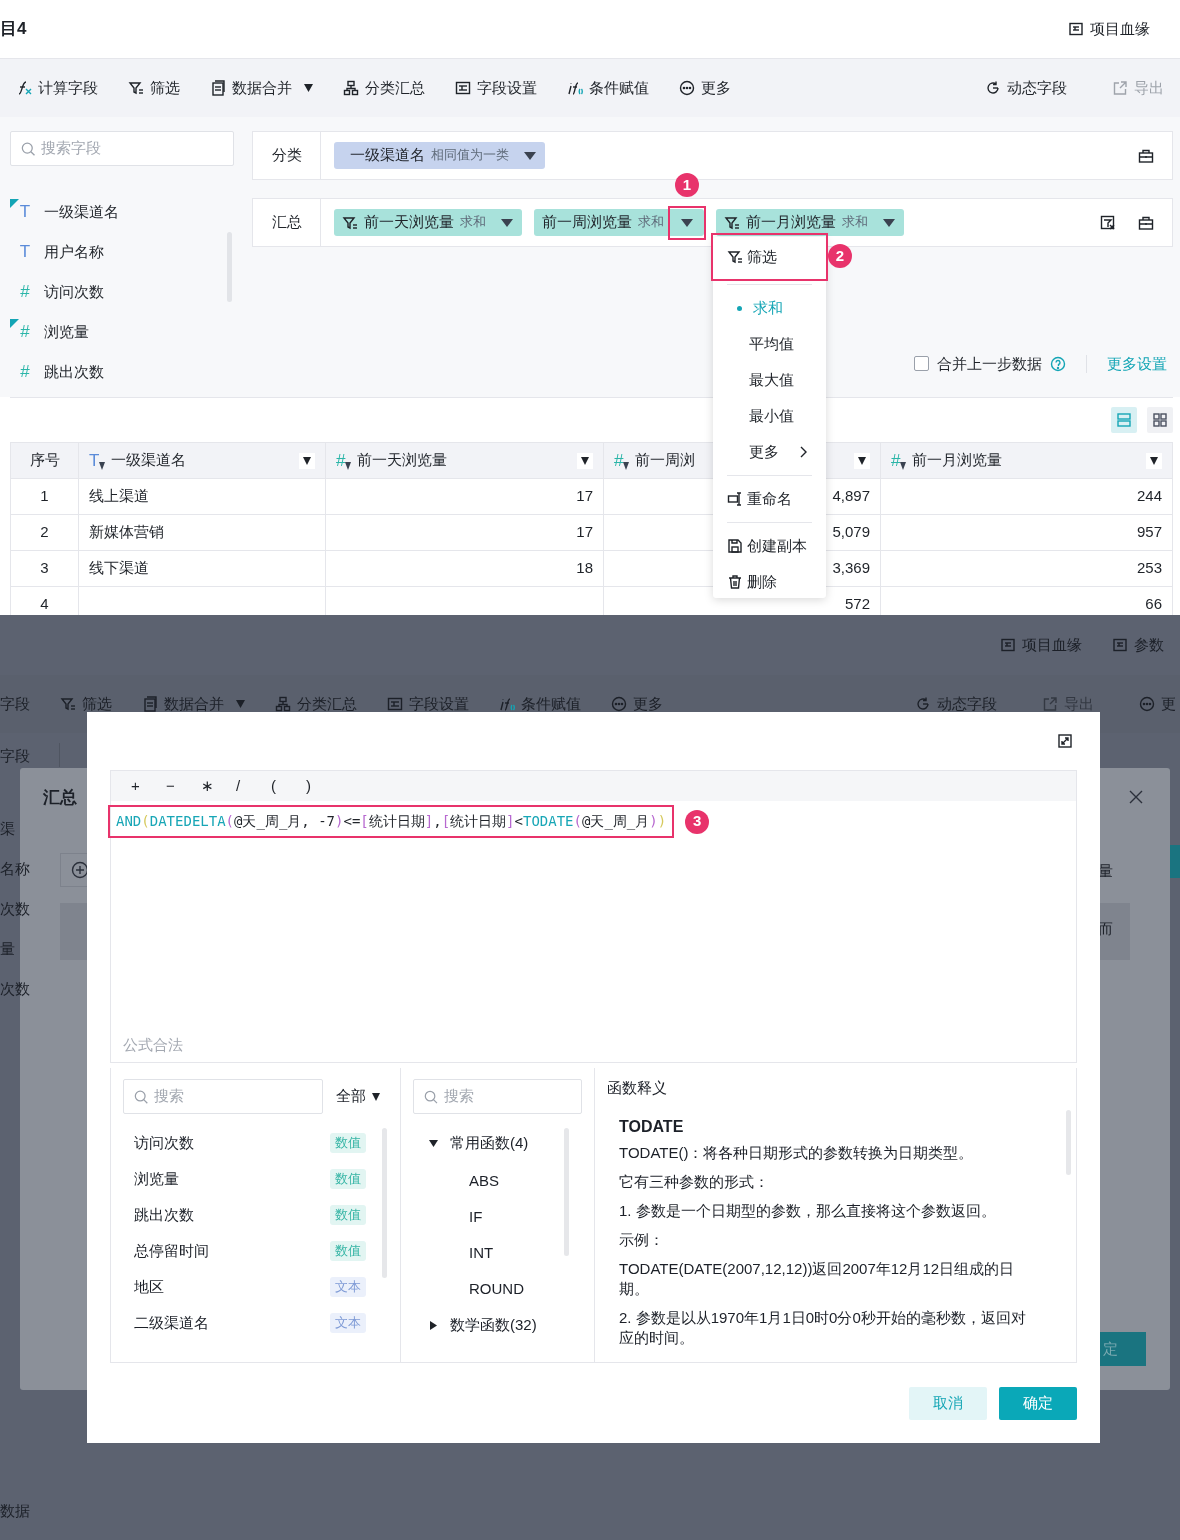 This screenshot has height=1540, width=1180. Describe the element at coordinates (497, 1253) in the screenshot. I see `function-item: INT` at that location.